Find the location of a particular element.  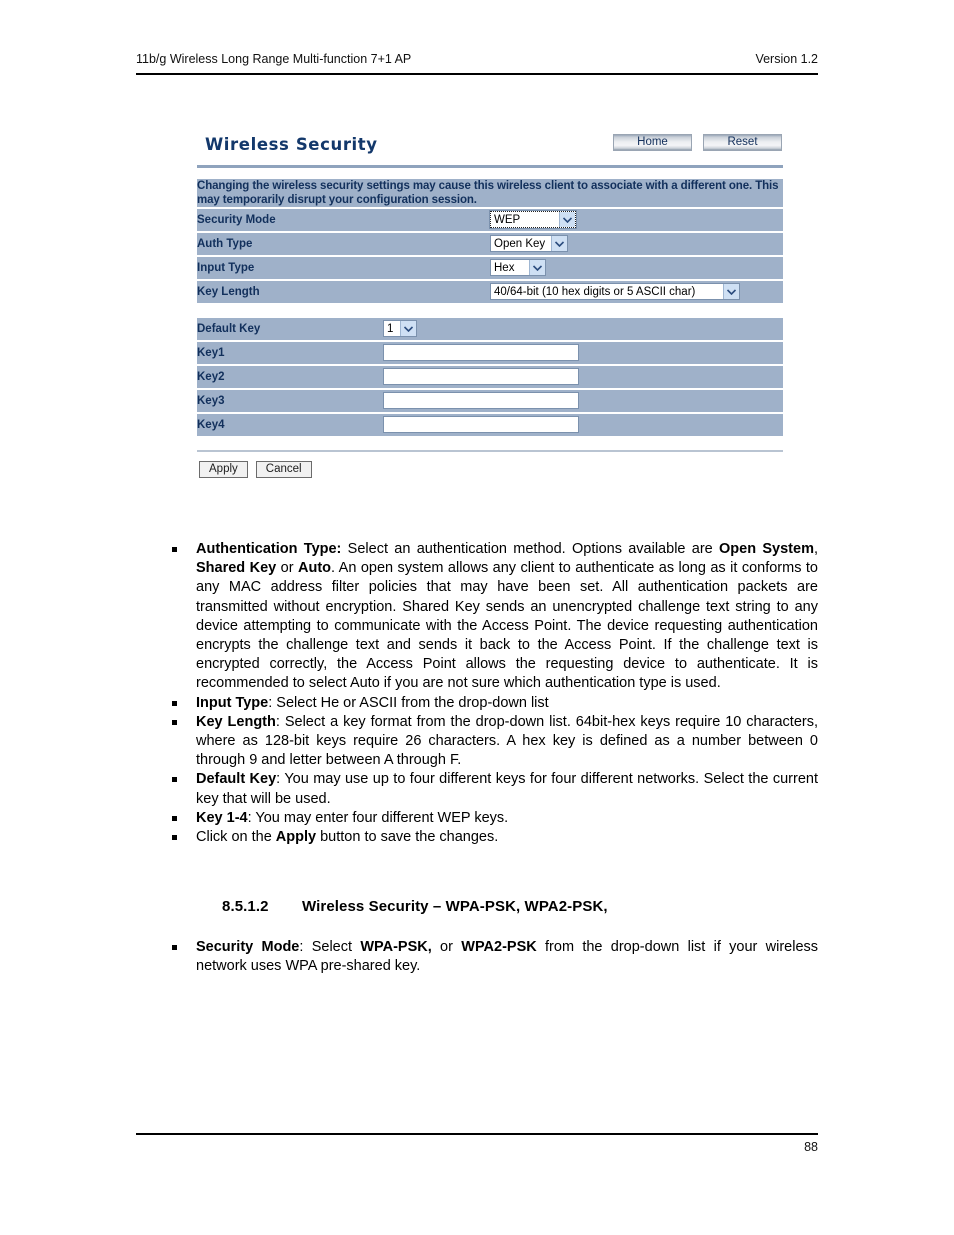

section-number: 8.5.1.2 is located at coordinates (245, 906).